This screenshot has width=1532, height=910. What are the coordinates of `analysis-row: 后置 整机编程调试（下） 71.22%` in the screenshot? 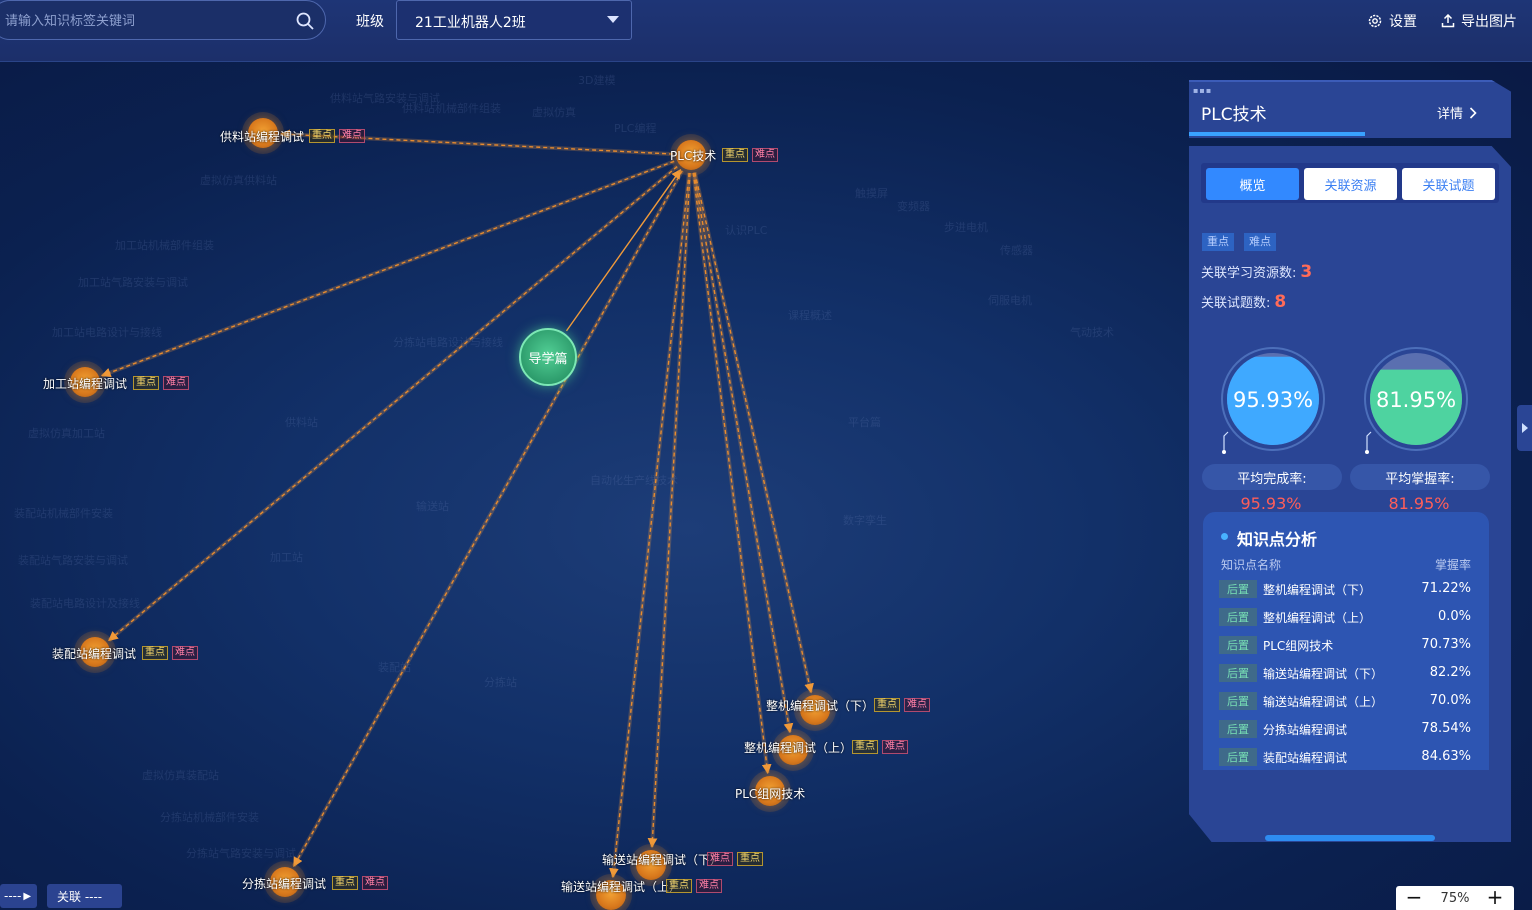 It's located at (1345, 589).